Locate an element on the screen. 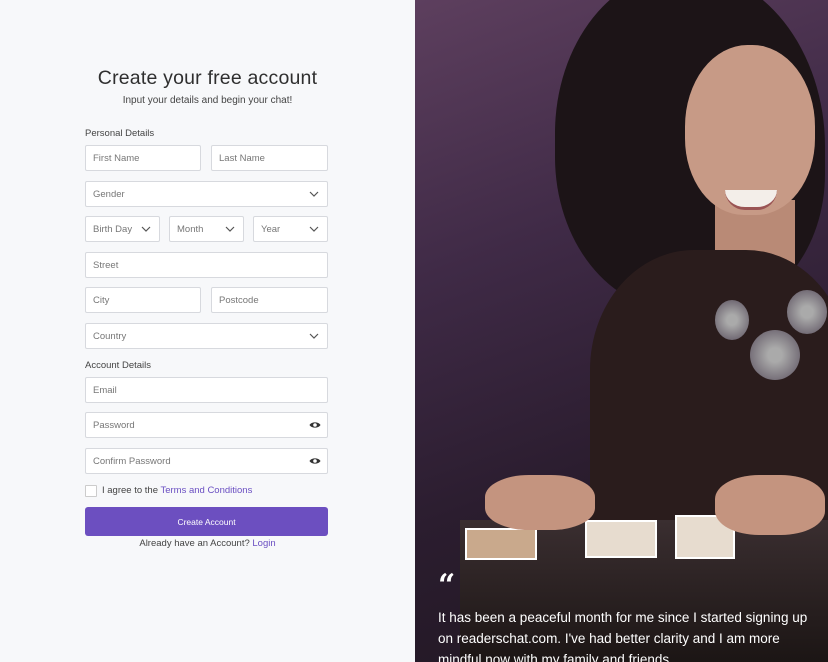 Image resolution: width=828 pixels, height=662 pixels. login-prompt: Already have an Account? Login is located at coordinates (207, 543).